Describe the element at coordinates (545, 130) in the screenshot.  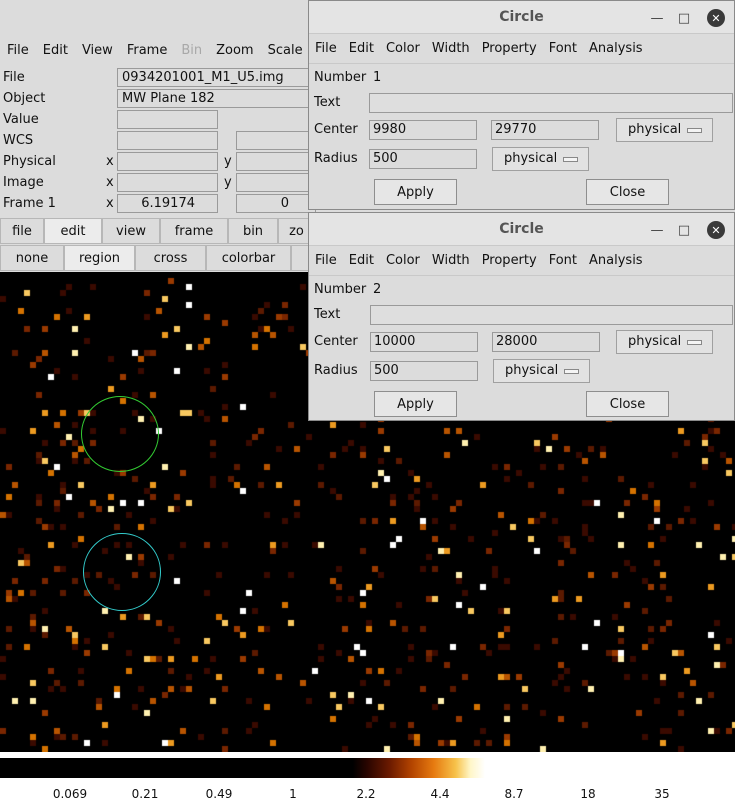
I see `center-y-input: 29770` at that location.